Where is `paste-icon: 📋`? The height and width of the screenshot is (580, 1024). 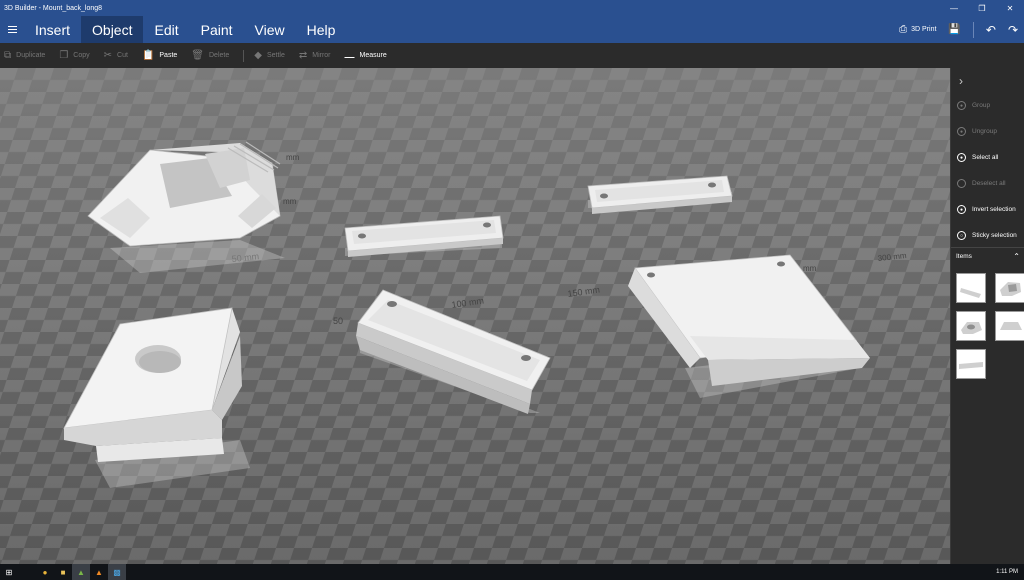
paste-icon: 📋 is located at coordinates (148, 55).